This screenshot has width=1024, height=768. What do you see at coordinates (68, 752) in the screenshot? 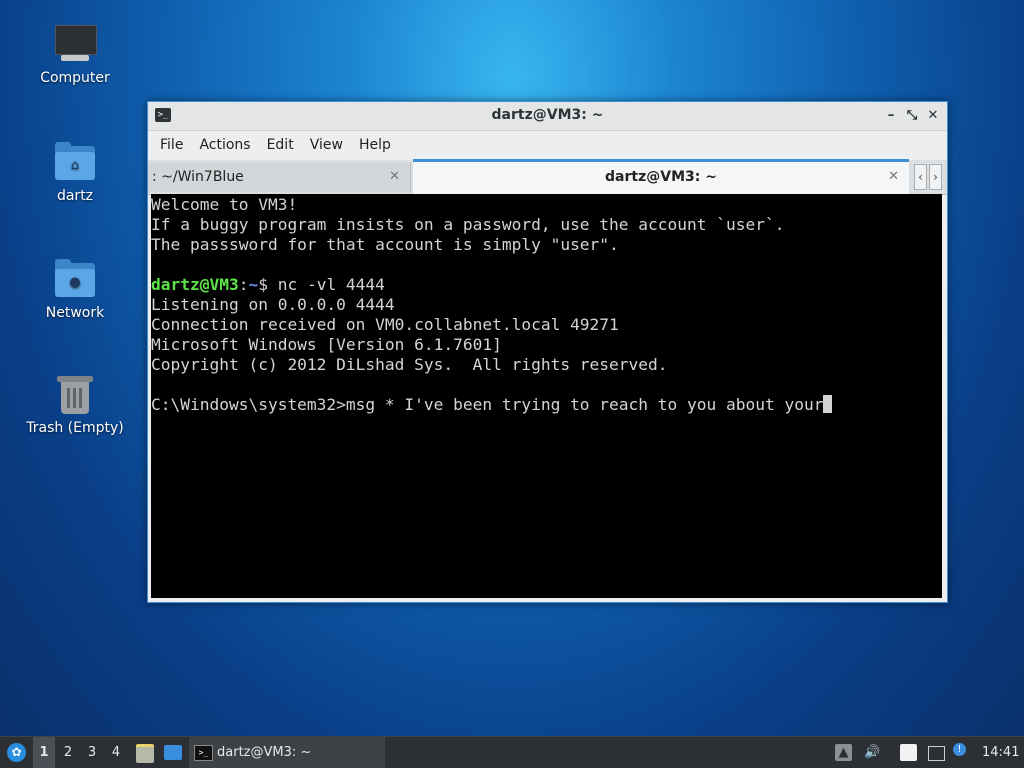
I see `workspace-2: 2` at bounding box center [68, 752].